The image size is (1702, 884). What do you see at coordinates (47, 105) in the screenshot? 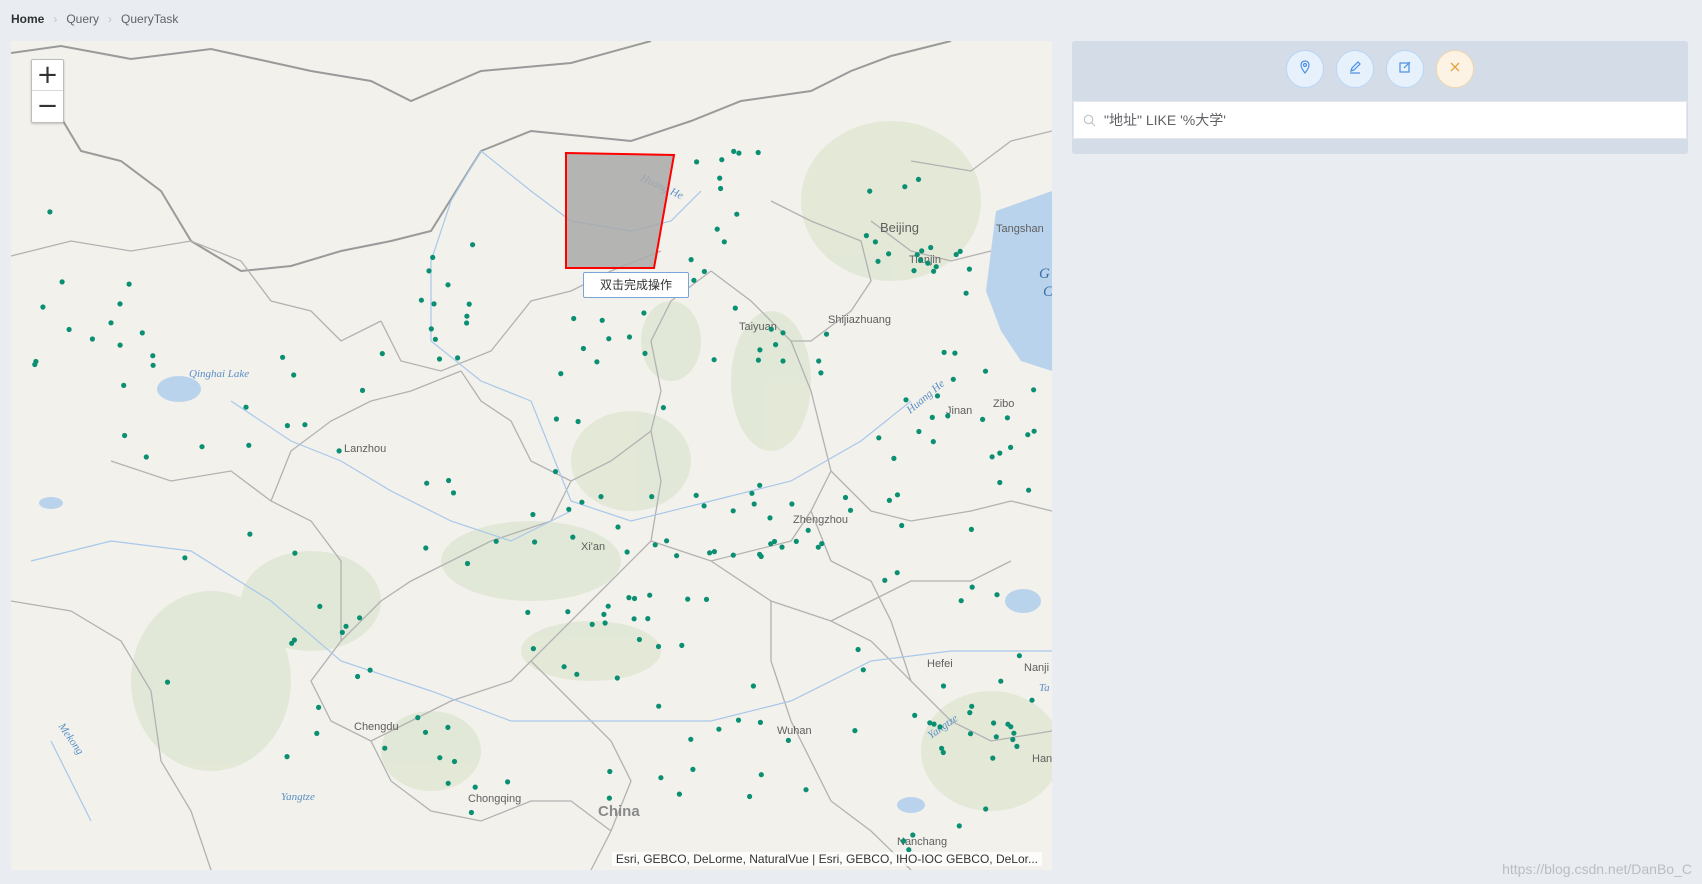
I see `zoom-out-button: −` at bounding box center [47, 105].